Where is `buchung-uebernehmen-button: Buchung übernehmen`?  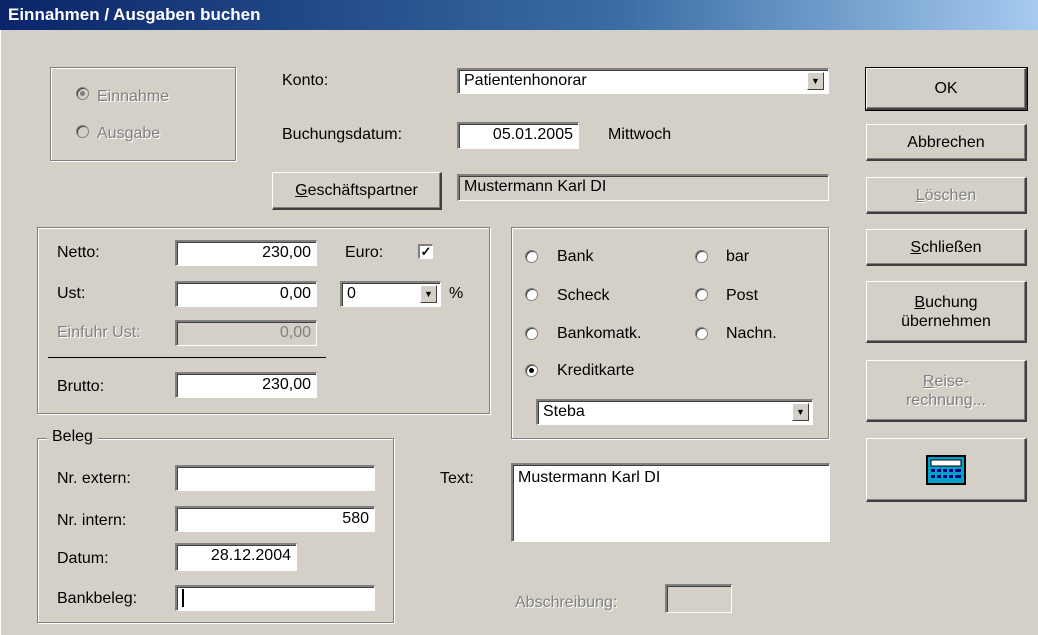 buchung-uebernehmen-button: Buchung übernehmen is located at coordinates (946, 312).